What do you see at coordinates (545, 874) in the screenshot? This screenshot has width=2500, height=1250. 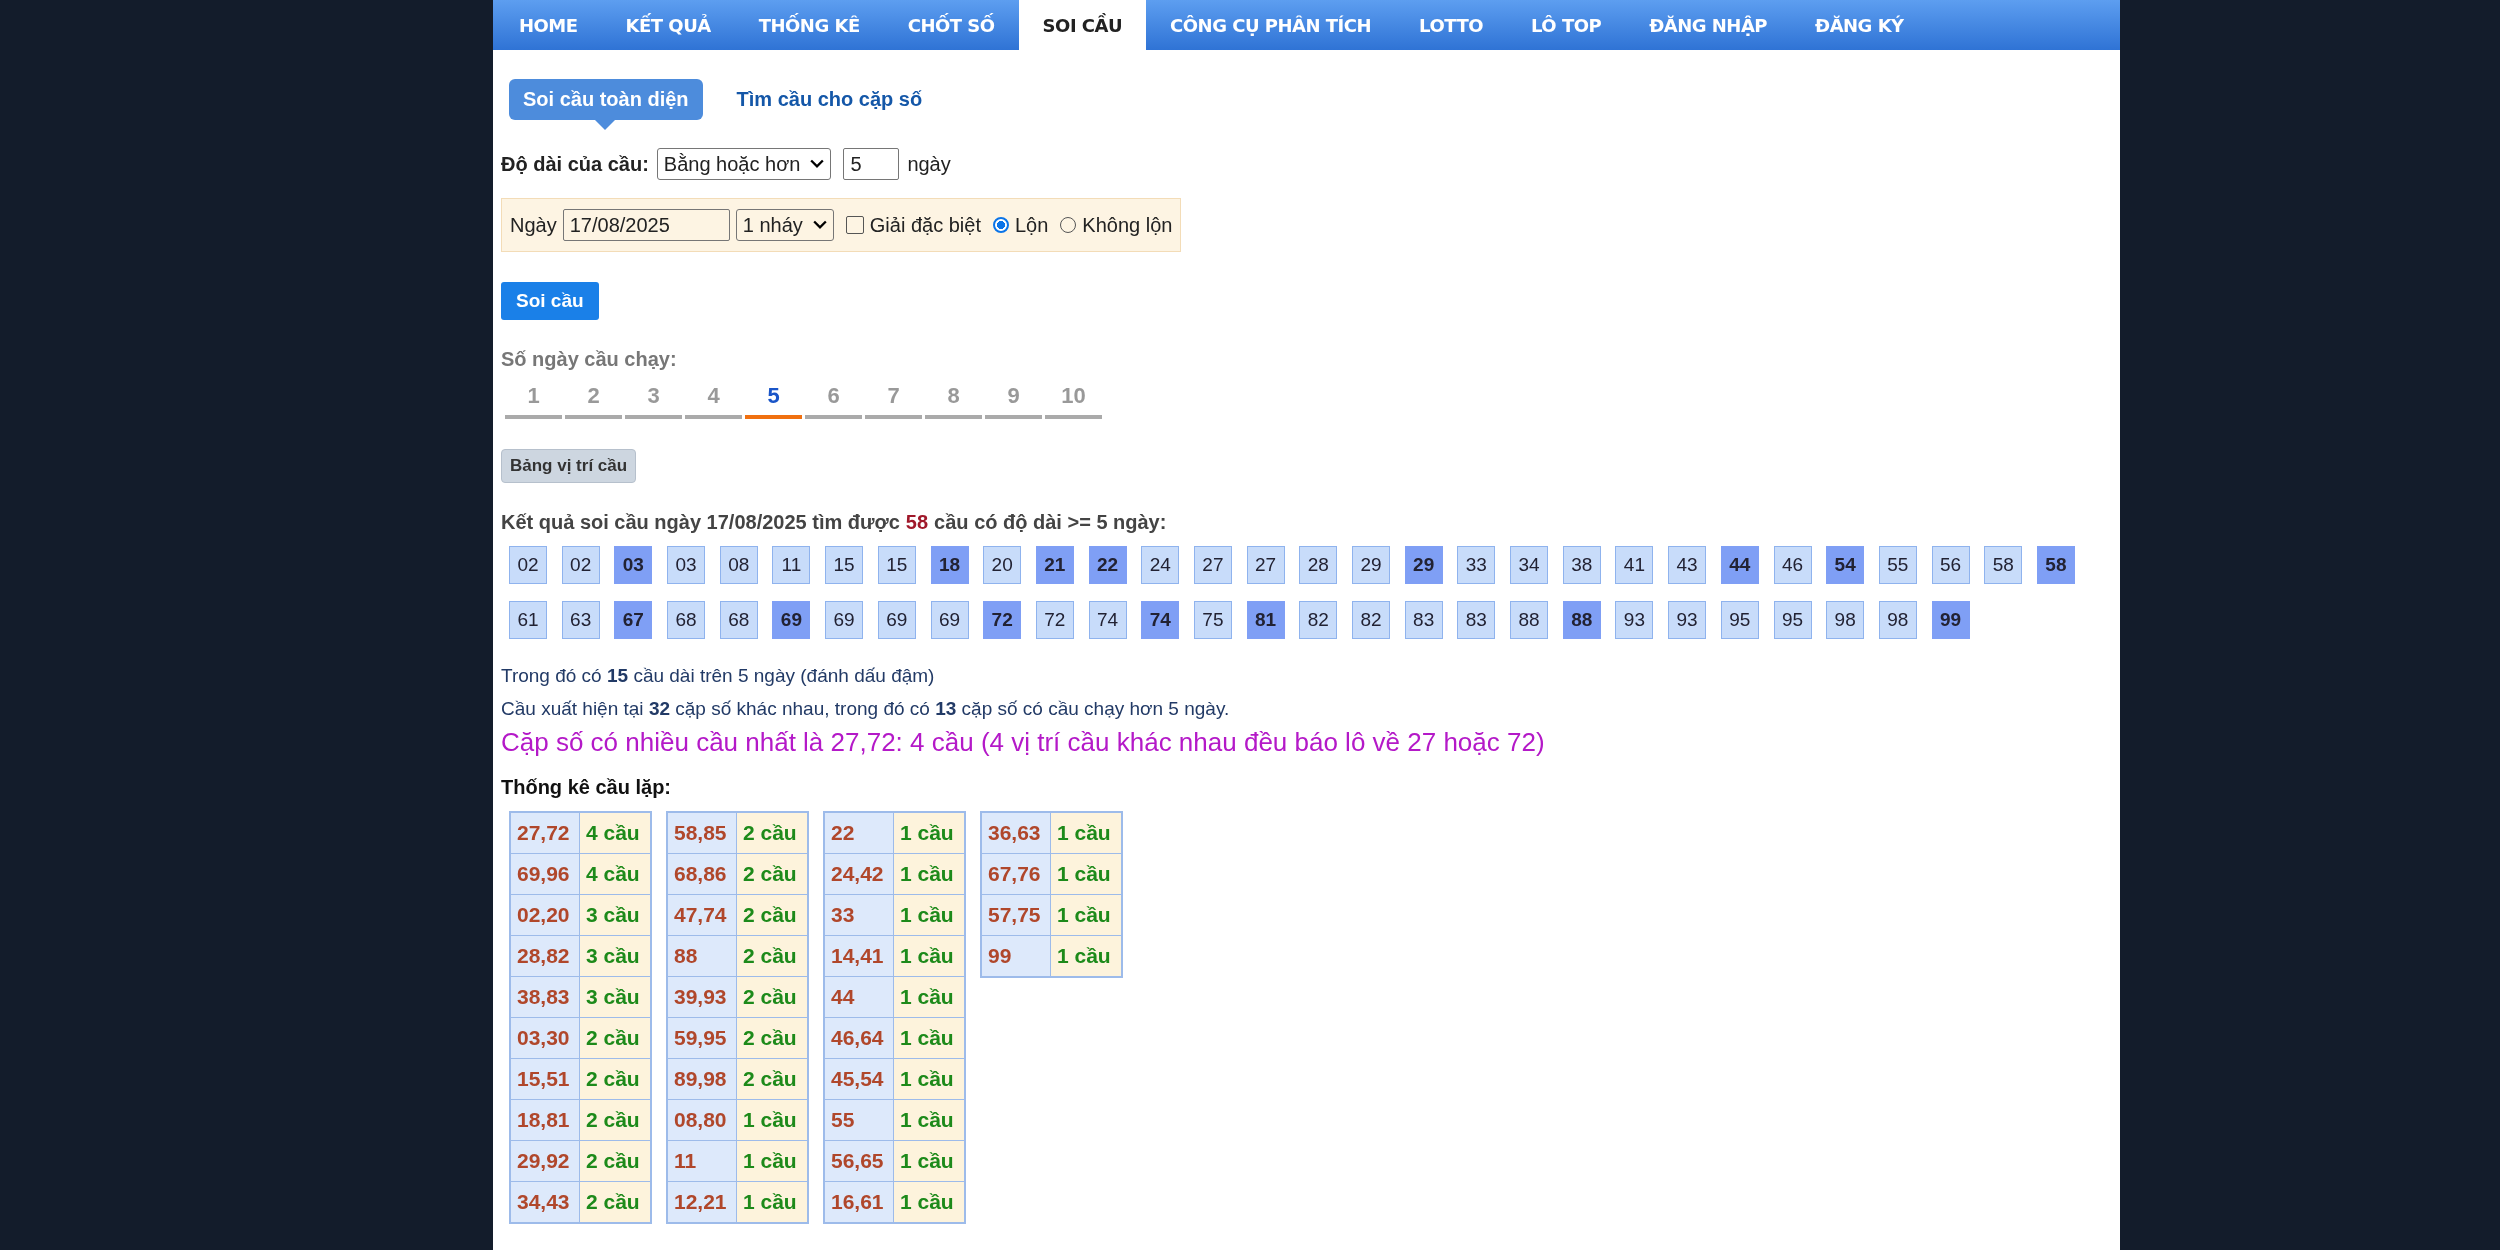 I see `pair-cell: 69,96` at bounding box center [545, 874].